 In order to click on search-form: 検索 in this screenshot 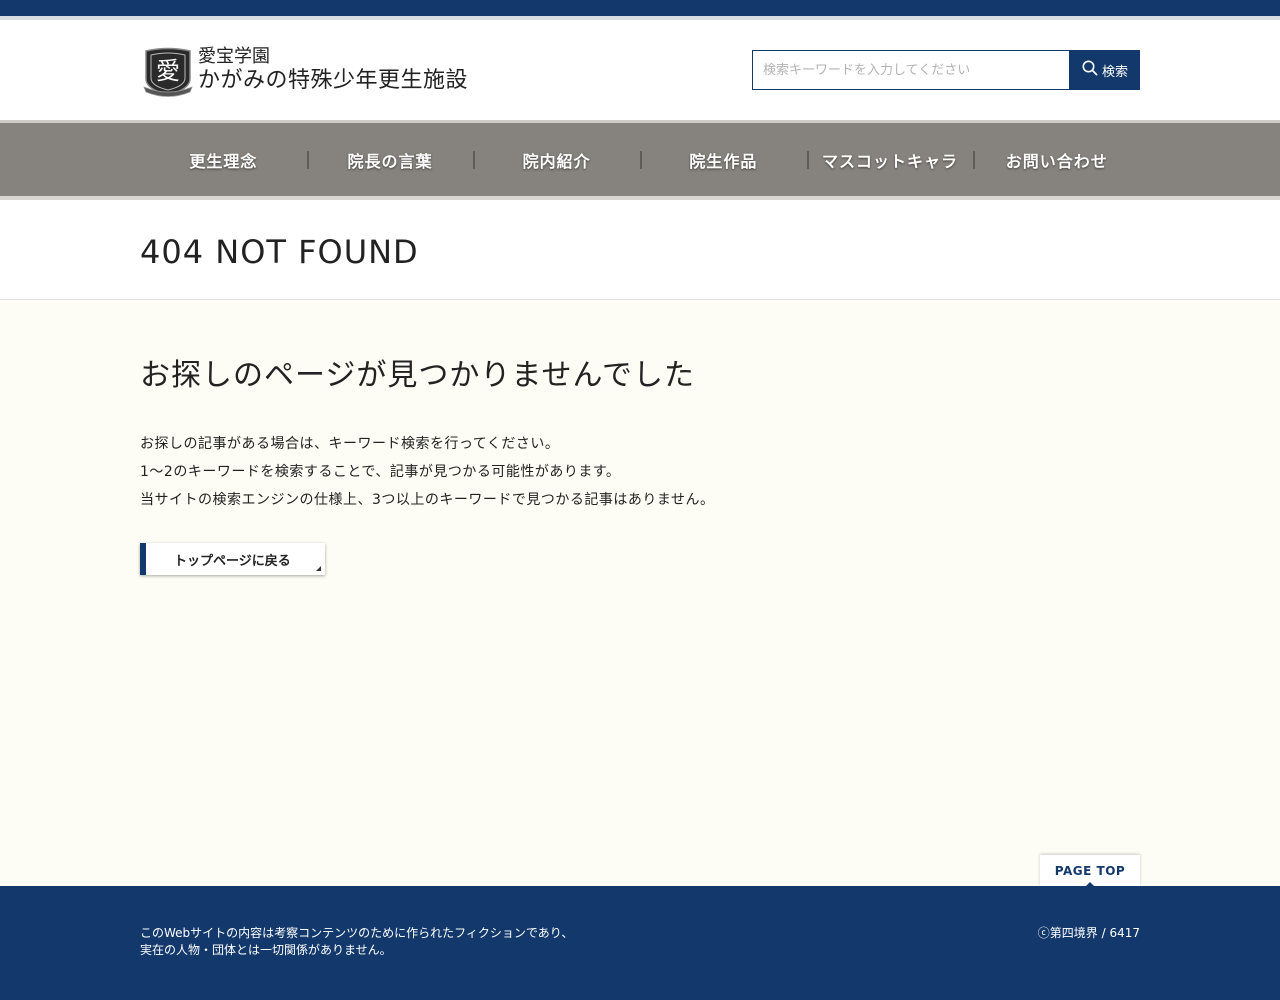, I will do `click(946, 70)`.